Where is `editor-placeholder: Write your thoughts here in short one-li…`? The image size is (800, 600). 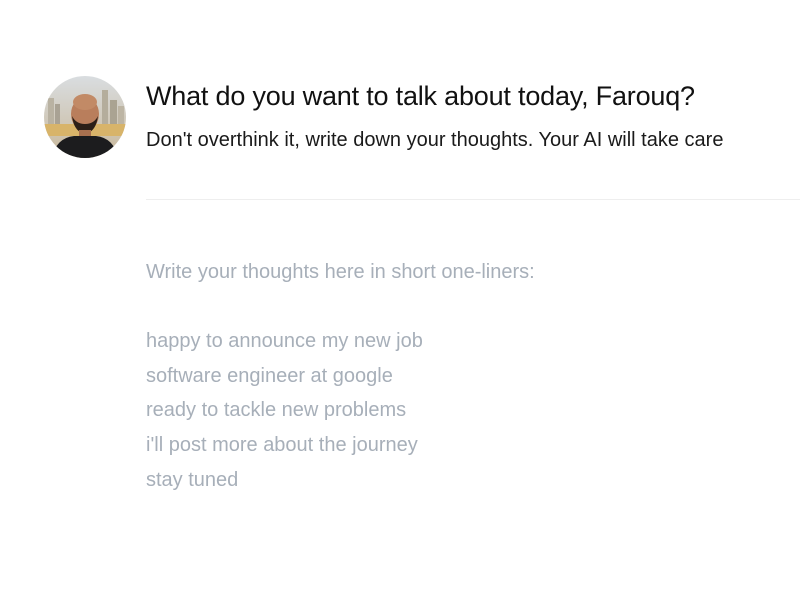
editor-placeholder: Write your thoughts here in short one-li… is located at coordinates (340, 272).